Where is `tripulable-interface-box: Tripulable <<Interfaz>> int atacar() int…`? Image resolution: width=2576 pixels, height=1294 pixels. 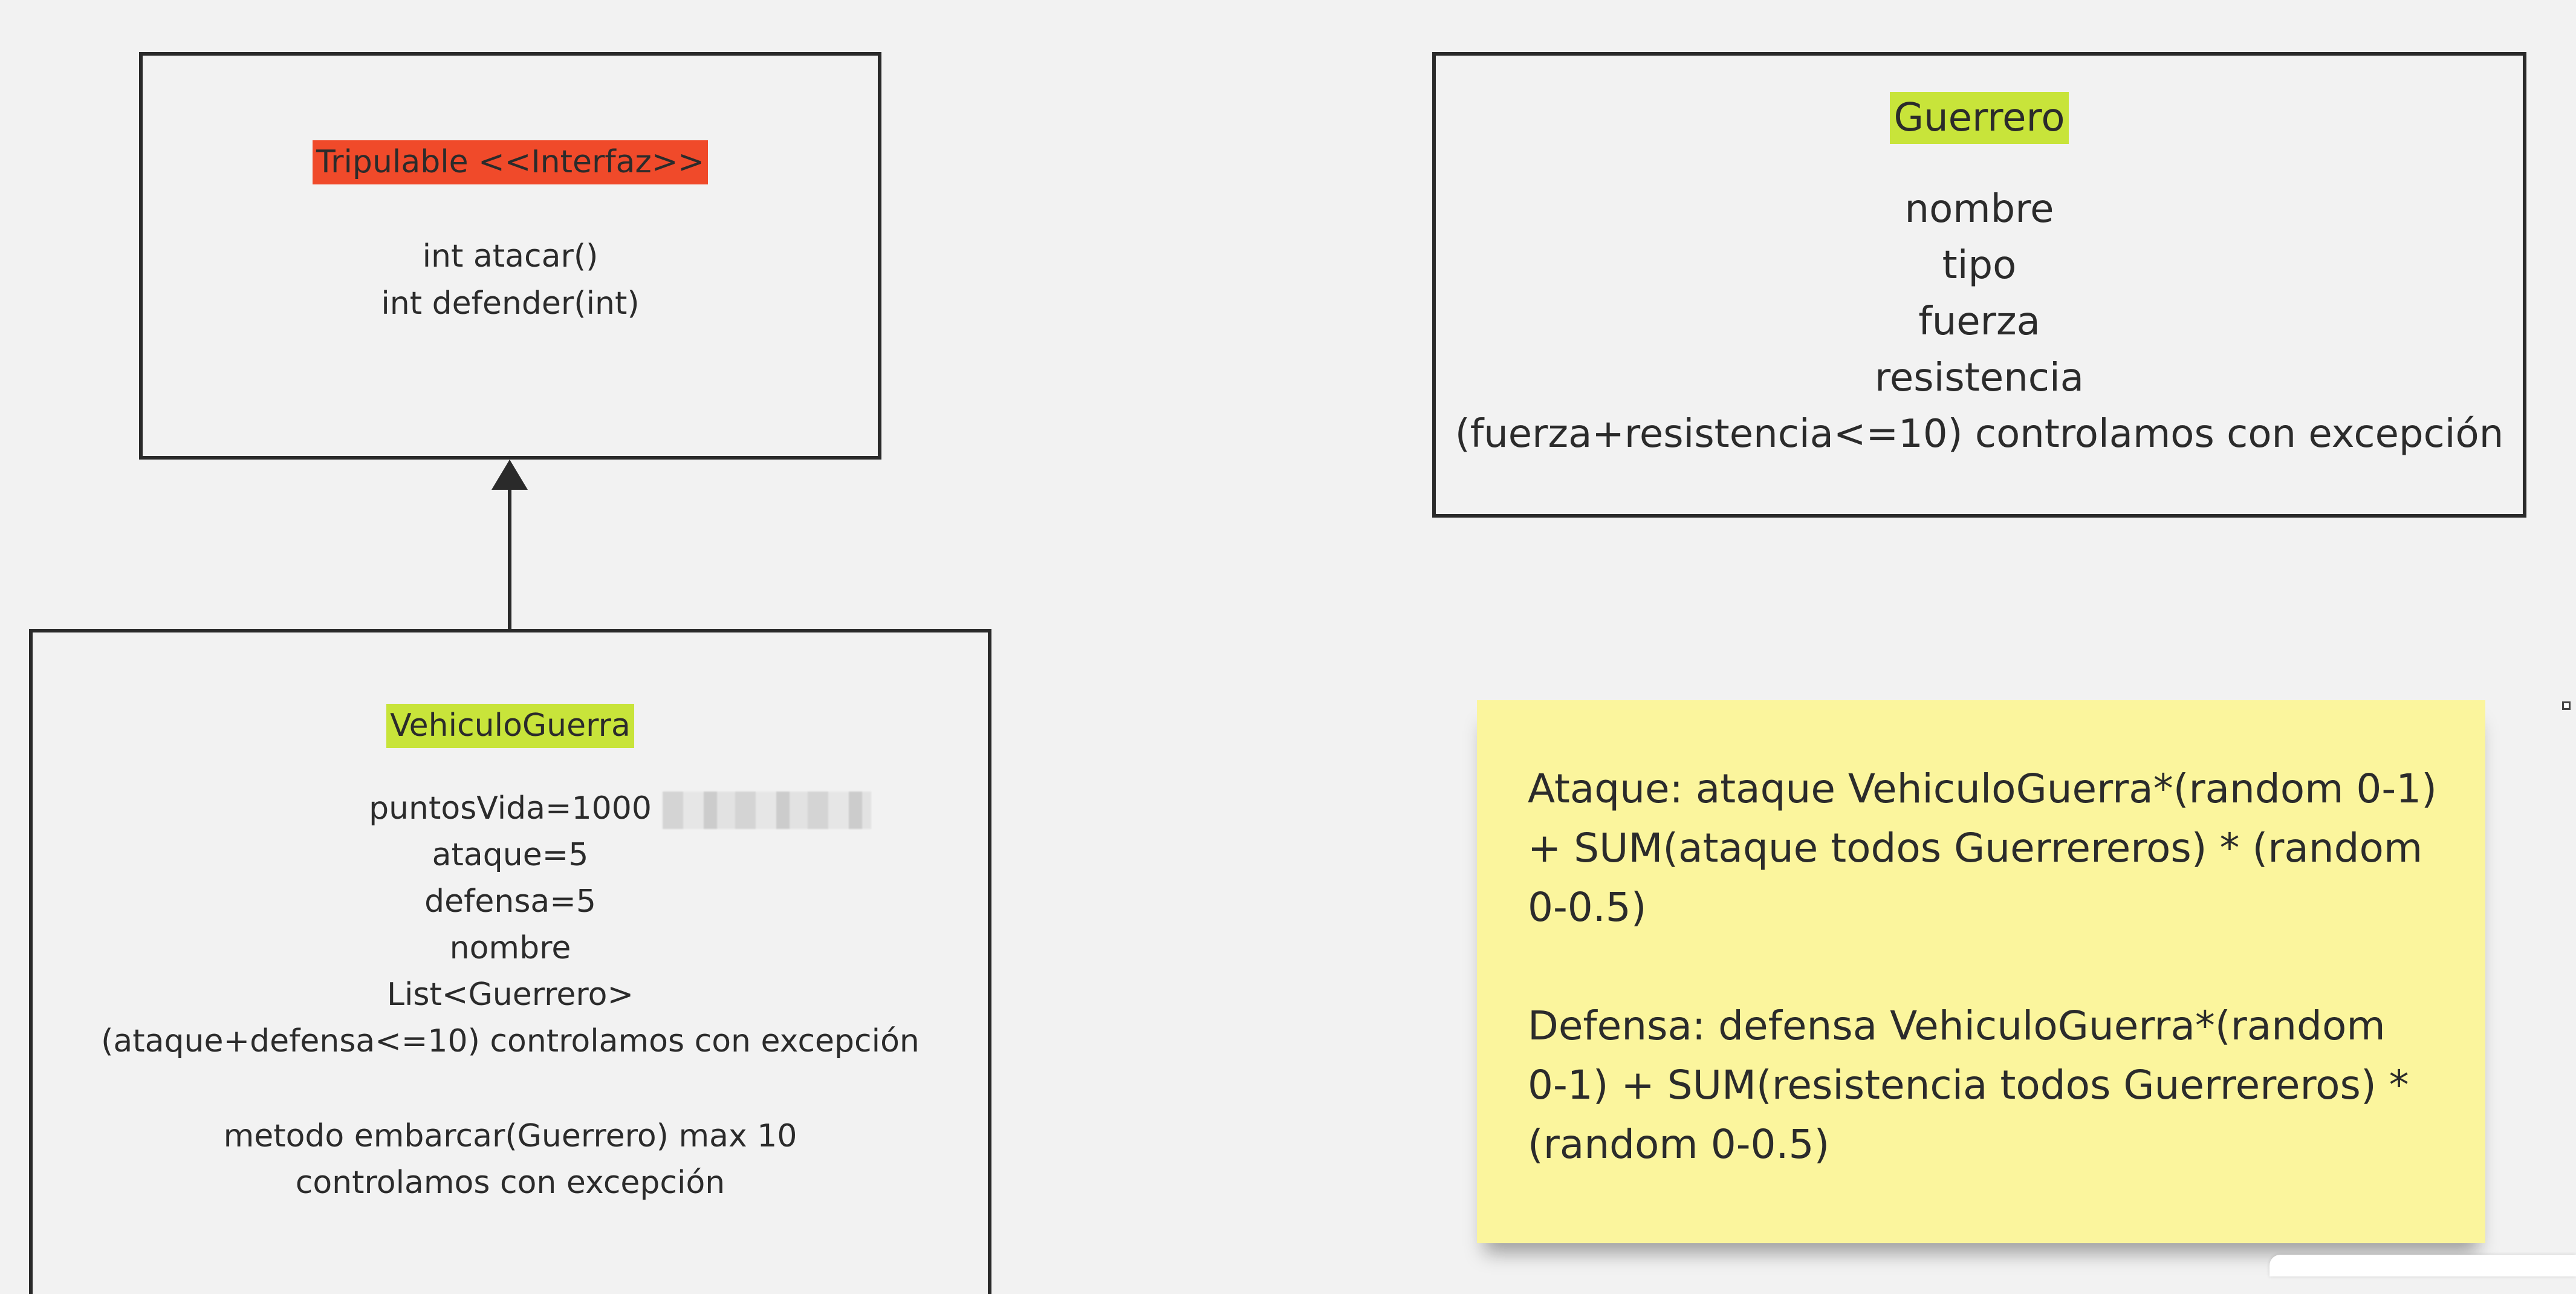
tripulable-interface-box: Tripulable <<Interfaz>> int atacar() int… is located at coordinates (510, 256).